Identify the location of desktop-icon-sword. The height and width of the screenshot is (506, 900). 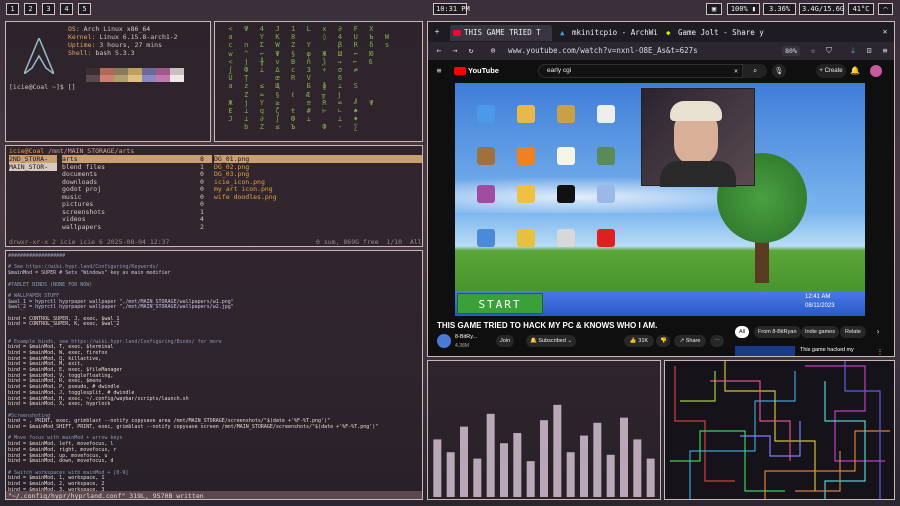
(486, 156).